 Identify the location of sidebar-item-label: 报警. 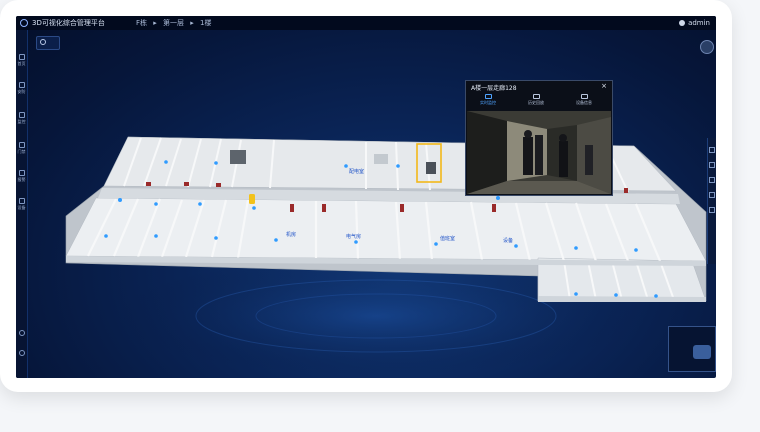
(21, 179).